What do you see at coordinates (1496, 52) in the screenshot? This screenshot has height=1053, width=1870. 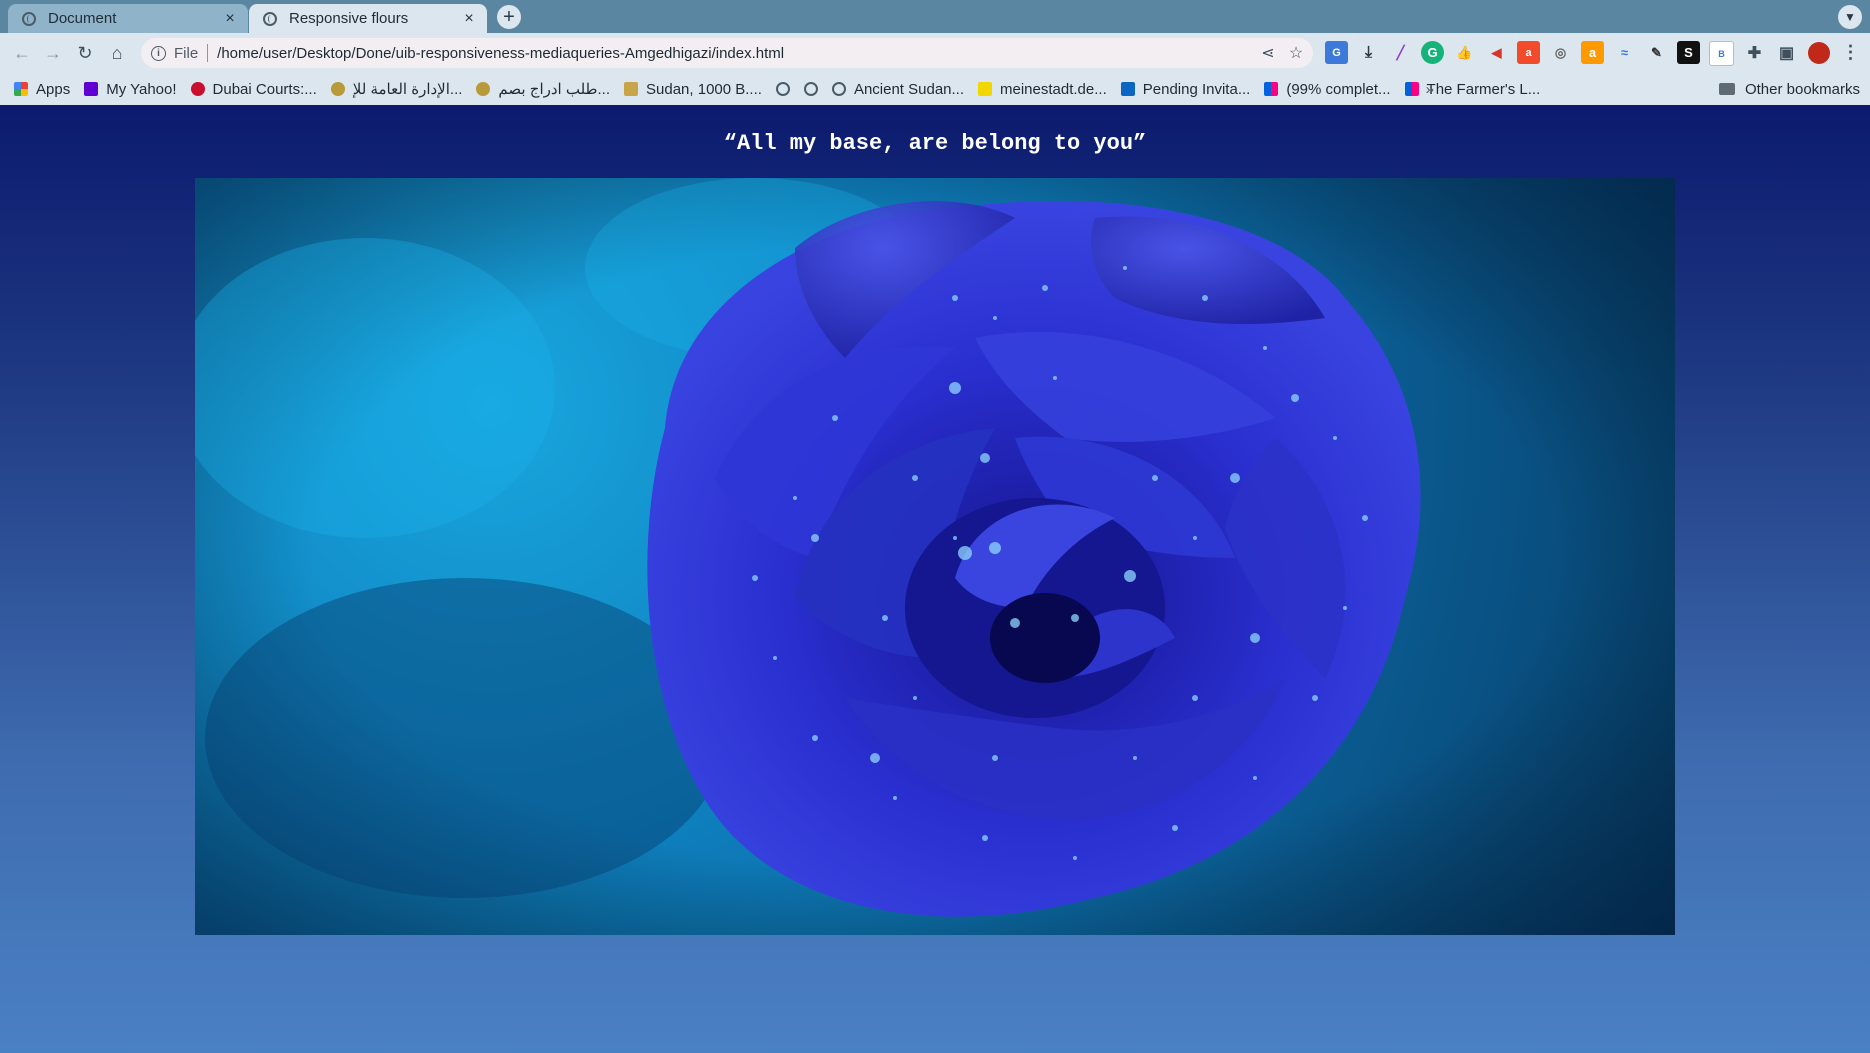 I see `megaphone-extension-icon: ◀` at bounding box center [1496, 52].